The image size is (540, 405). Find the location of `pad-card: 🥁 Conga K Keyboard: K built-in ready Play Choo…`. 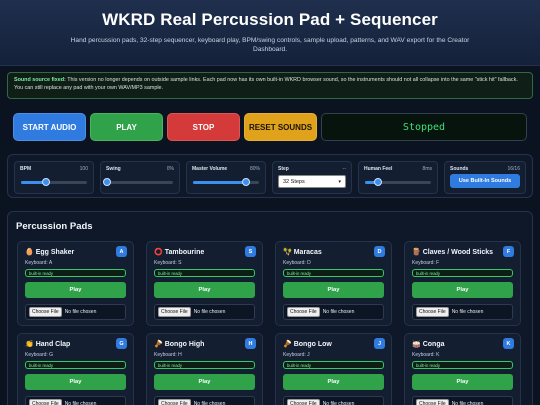

pad-card: 🥁 Conga K Keyboard: K built-in ready Play Choo… is located at coordinates (462, 369).